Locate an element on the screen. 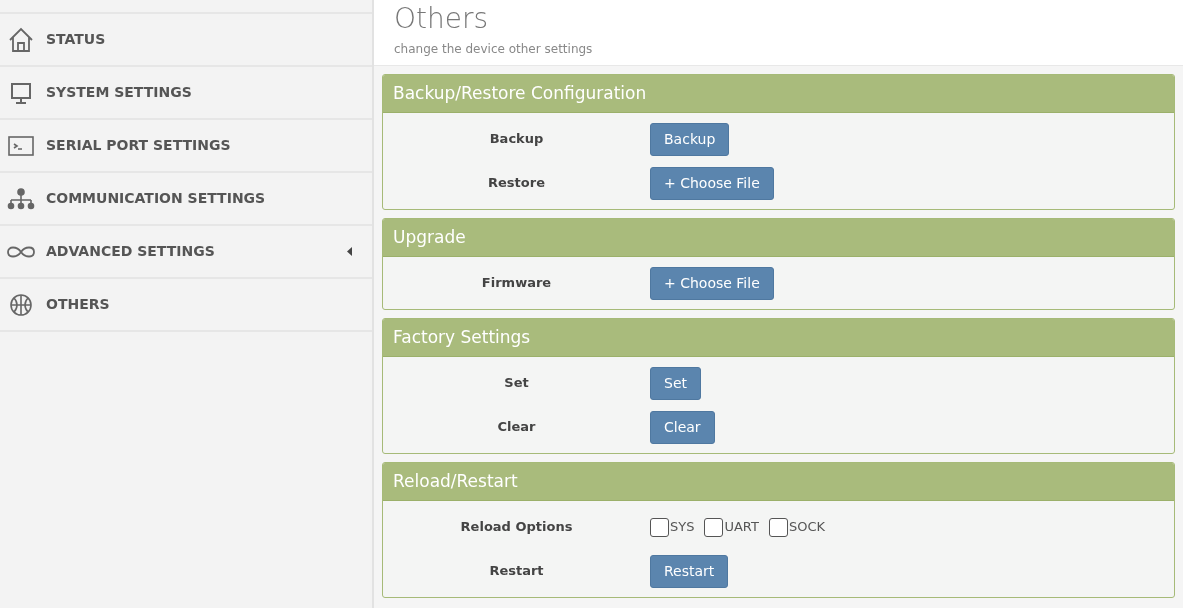  panel-title: Reload/Restart is located at coordinates (455, 481).